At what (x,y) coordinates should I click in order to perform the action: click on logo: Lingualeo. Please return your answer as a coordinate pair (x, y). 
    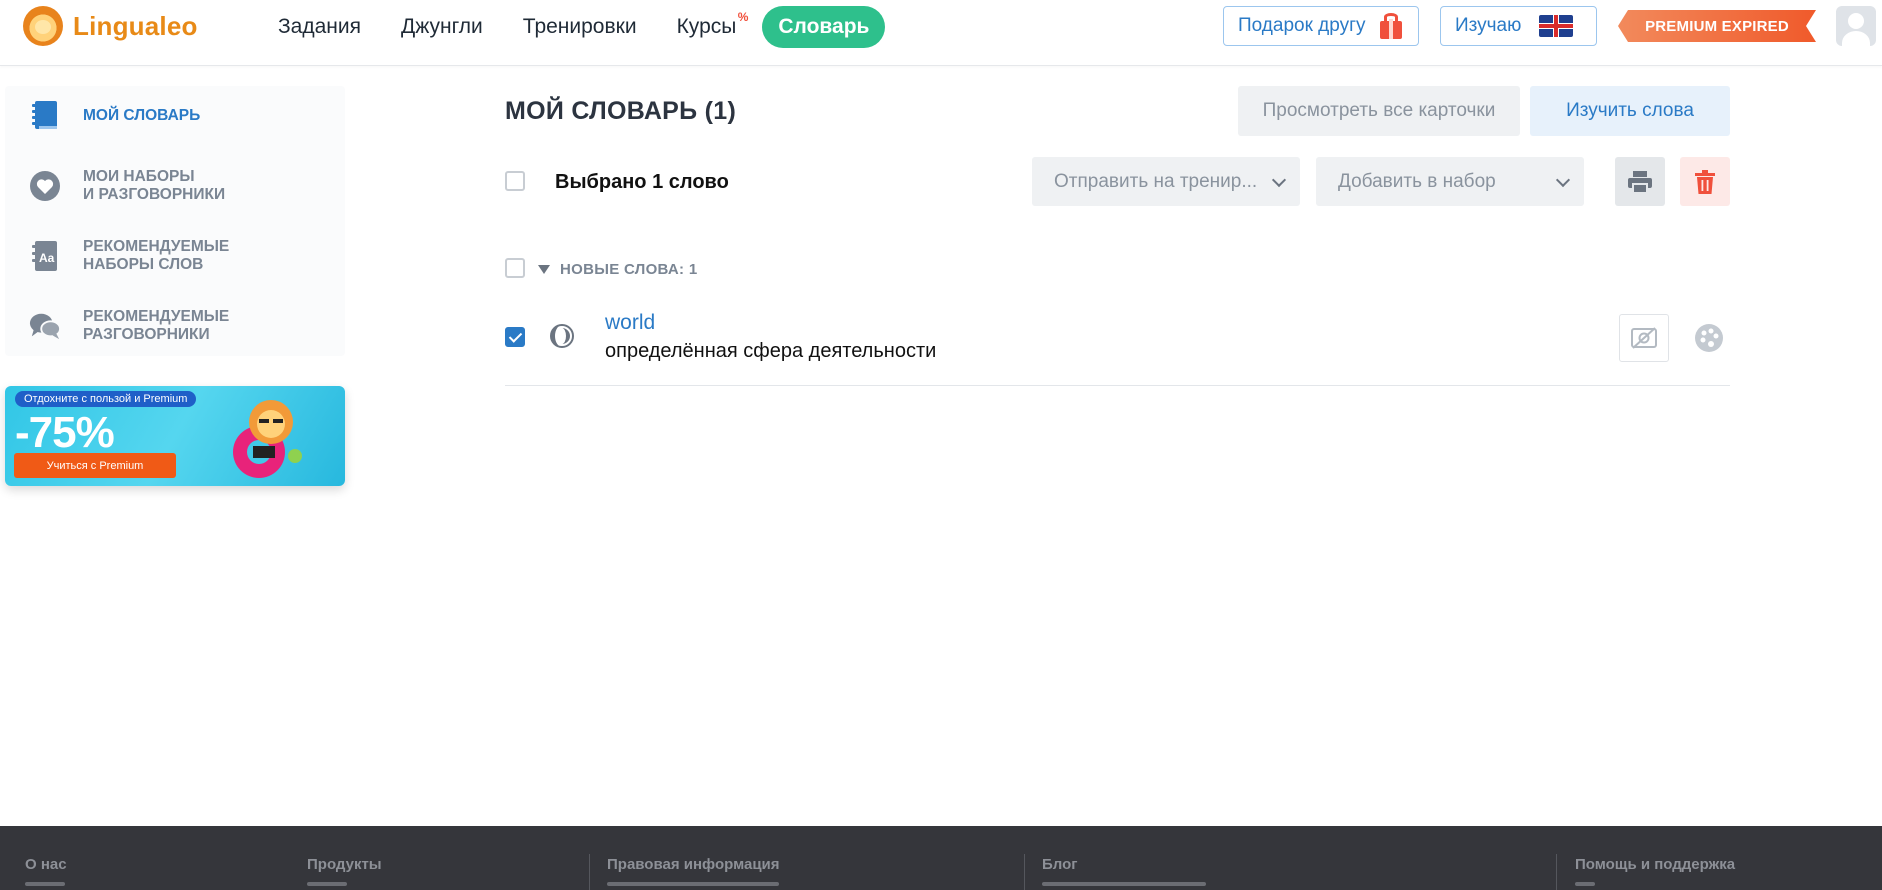
    Looking at the image, I should click on (110, 26).